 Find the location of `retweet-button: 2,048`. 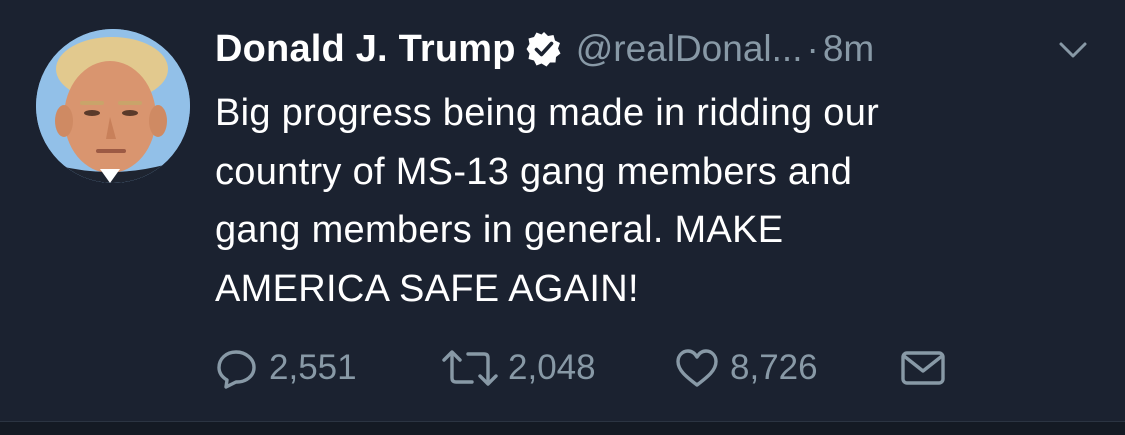

retweet-button: 2,048 is located at coordinates (558, 368).